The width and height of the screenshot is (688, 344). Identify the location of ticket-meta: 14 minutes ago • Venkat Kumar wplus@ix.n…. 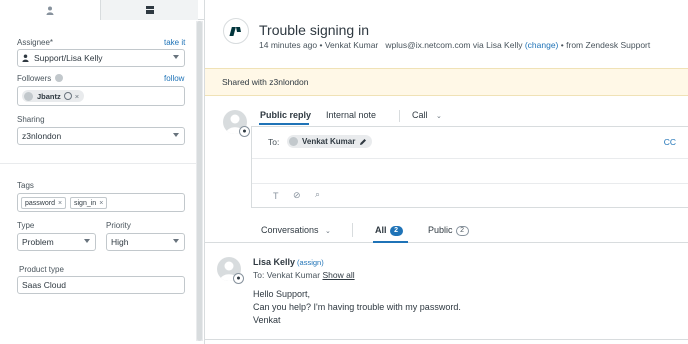
(455, 45).